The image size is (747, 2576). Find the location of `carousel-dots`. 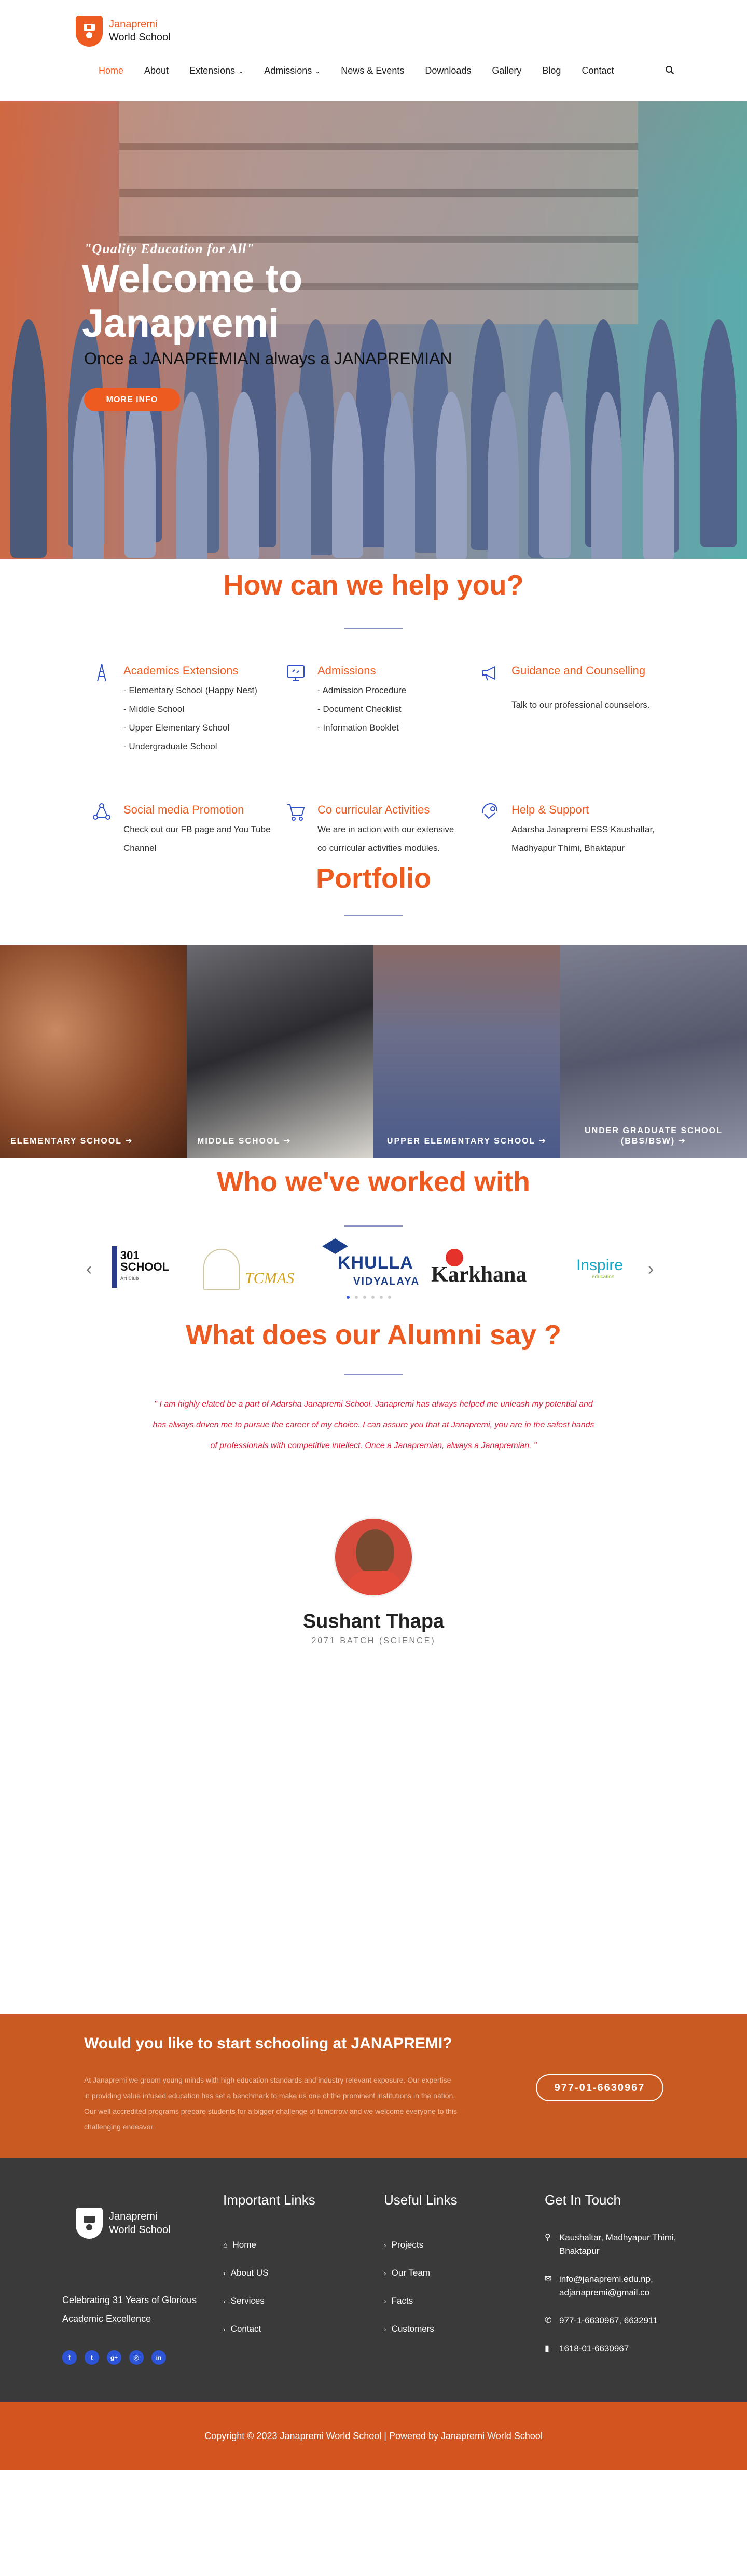

carousel-dots is located at coordinates (371, 1297).